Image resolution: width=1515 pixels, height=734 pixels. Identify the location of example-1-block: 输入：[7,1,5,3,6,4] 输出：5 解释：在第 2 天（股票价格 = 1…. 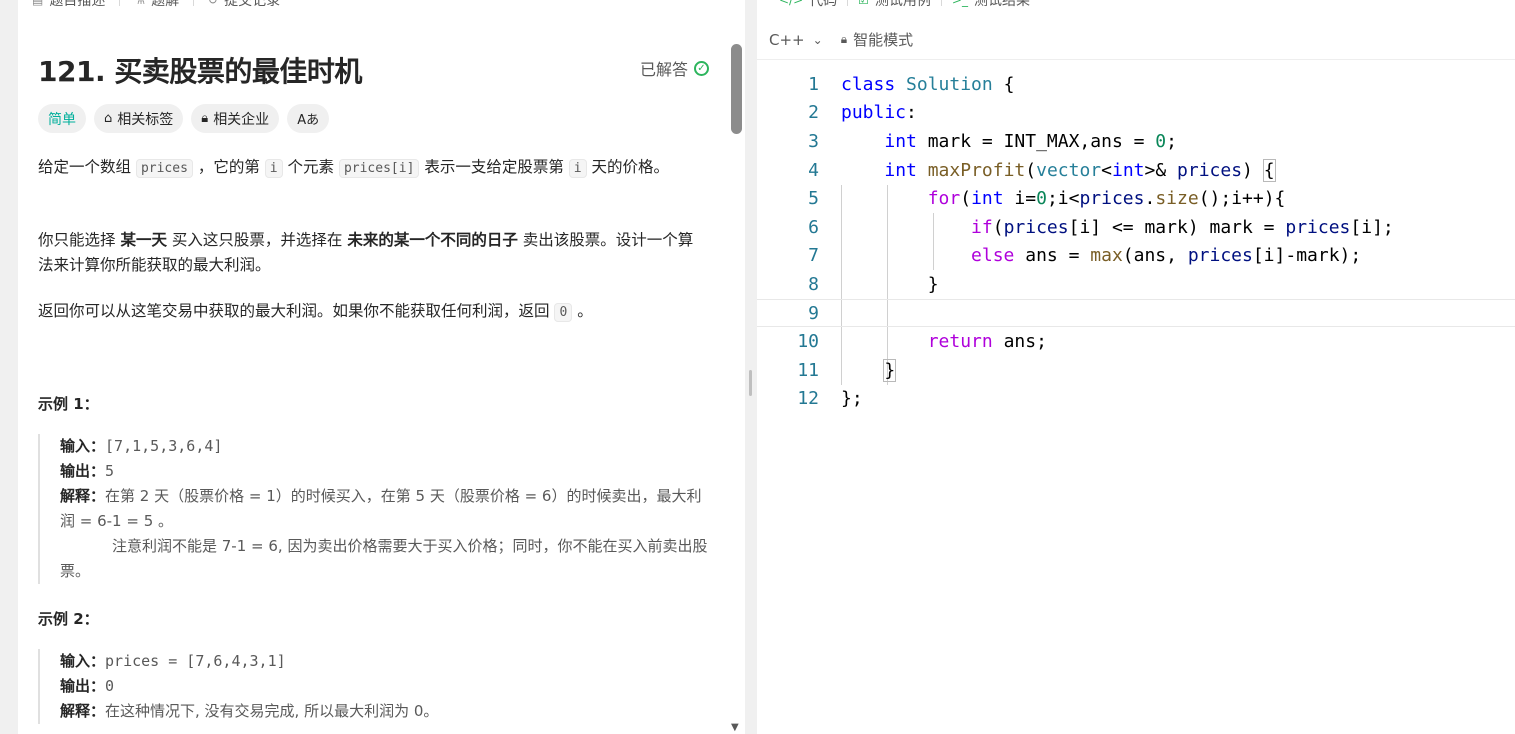
(373, 509).